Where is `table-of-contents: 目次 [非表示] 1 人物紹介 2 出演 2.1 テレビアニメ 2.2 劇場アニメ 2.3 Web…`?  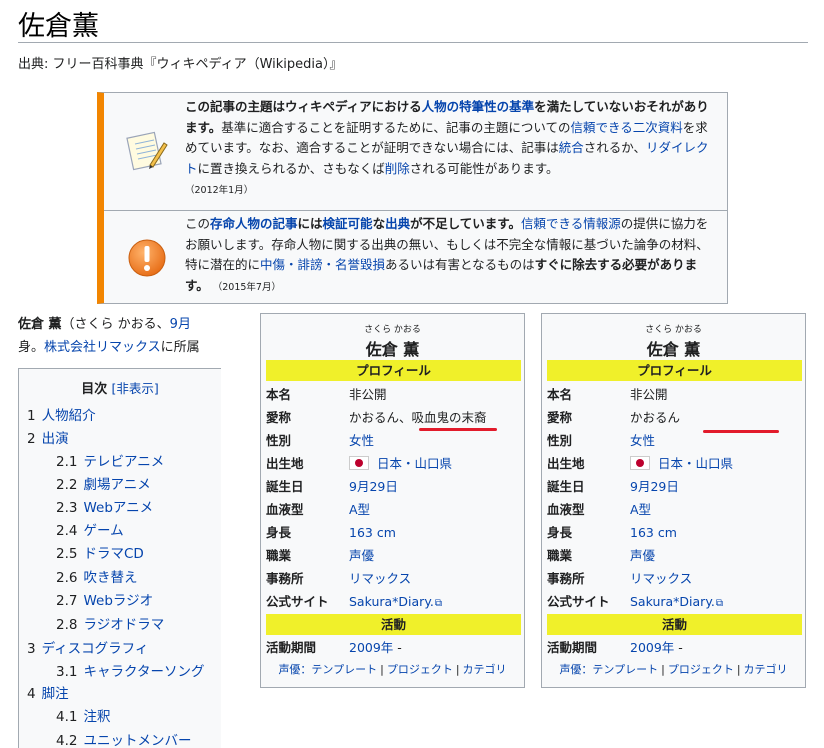 table-of-contents: 目次 [非表示] 1 人物紹介 2 出演 2.1 テレビアニメ 2.2 劇場アニメ 2.3 Web… is located at coordinates (119, 558).